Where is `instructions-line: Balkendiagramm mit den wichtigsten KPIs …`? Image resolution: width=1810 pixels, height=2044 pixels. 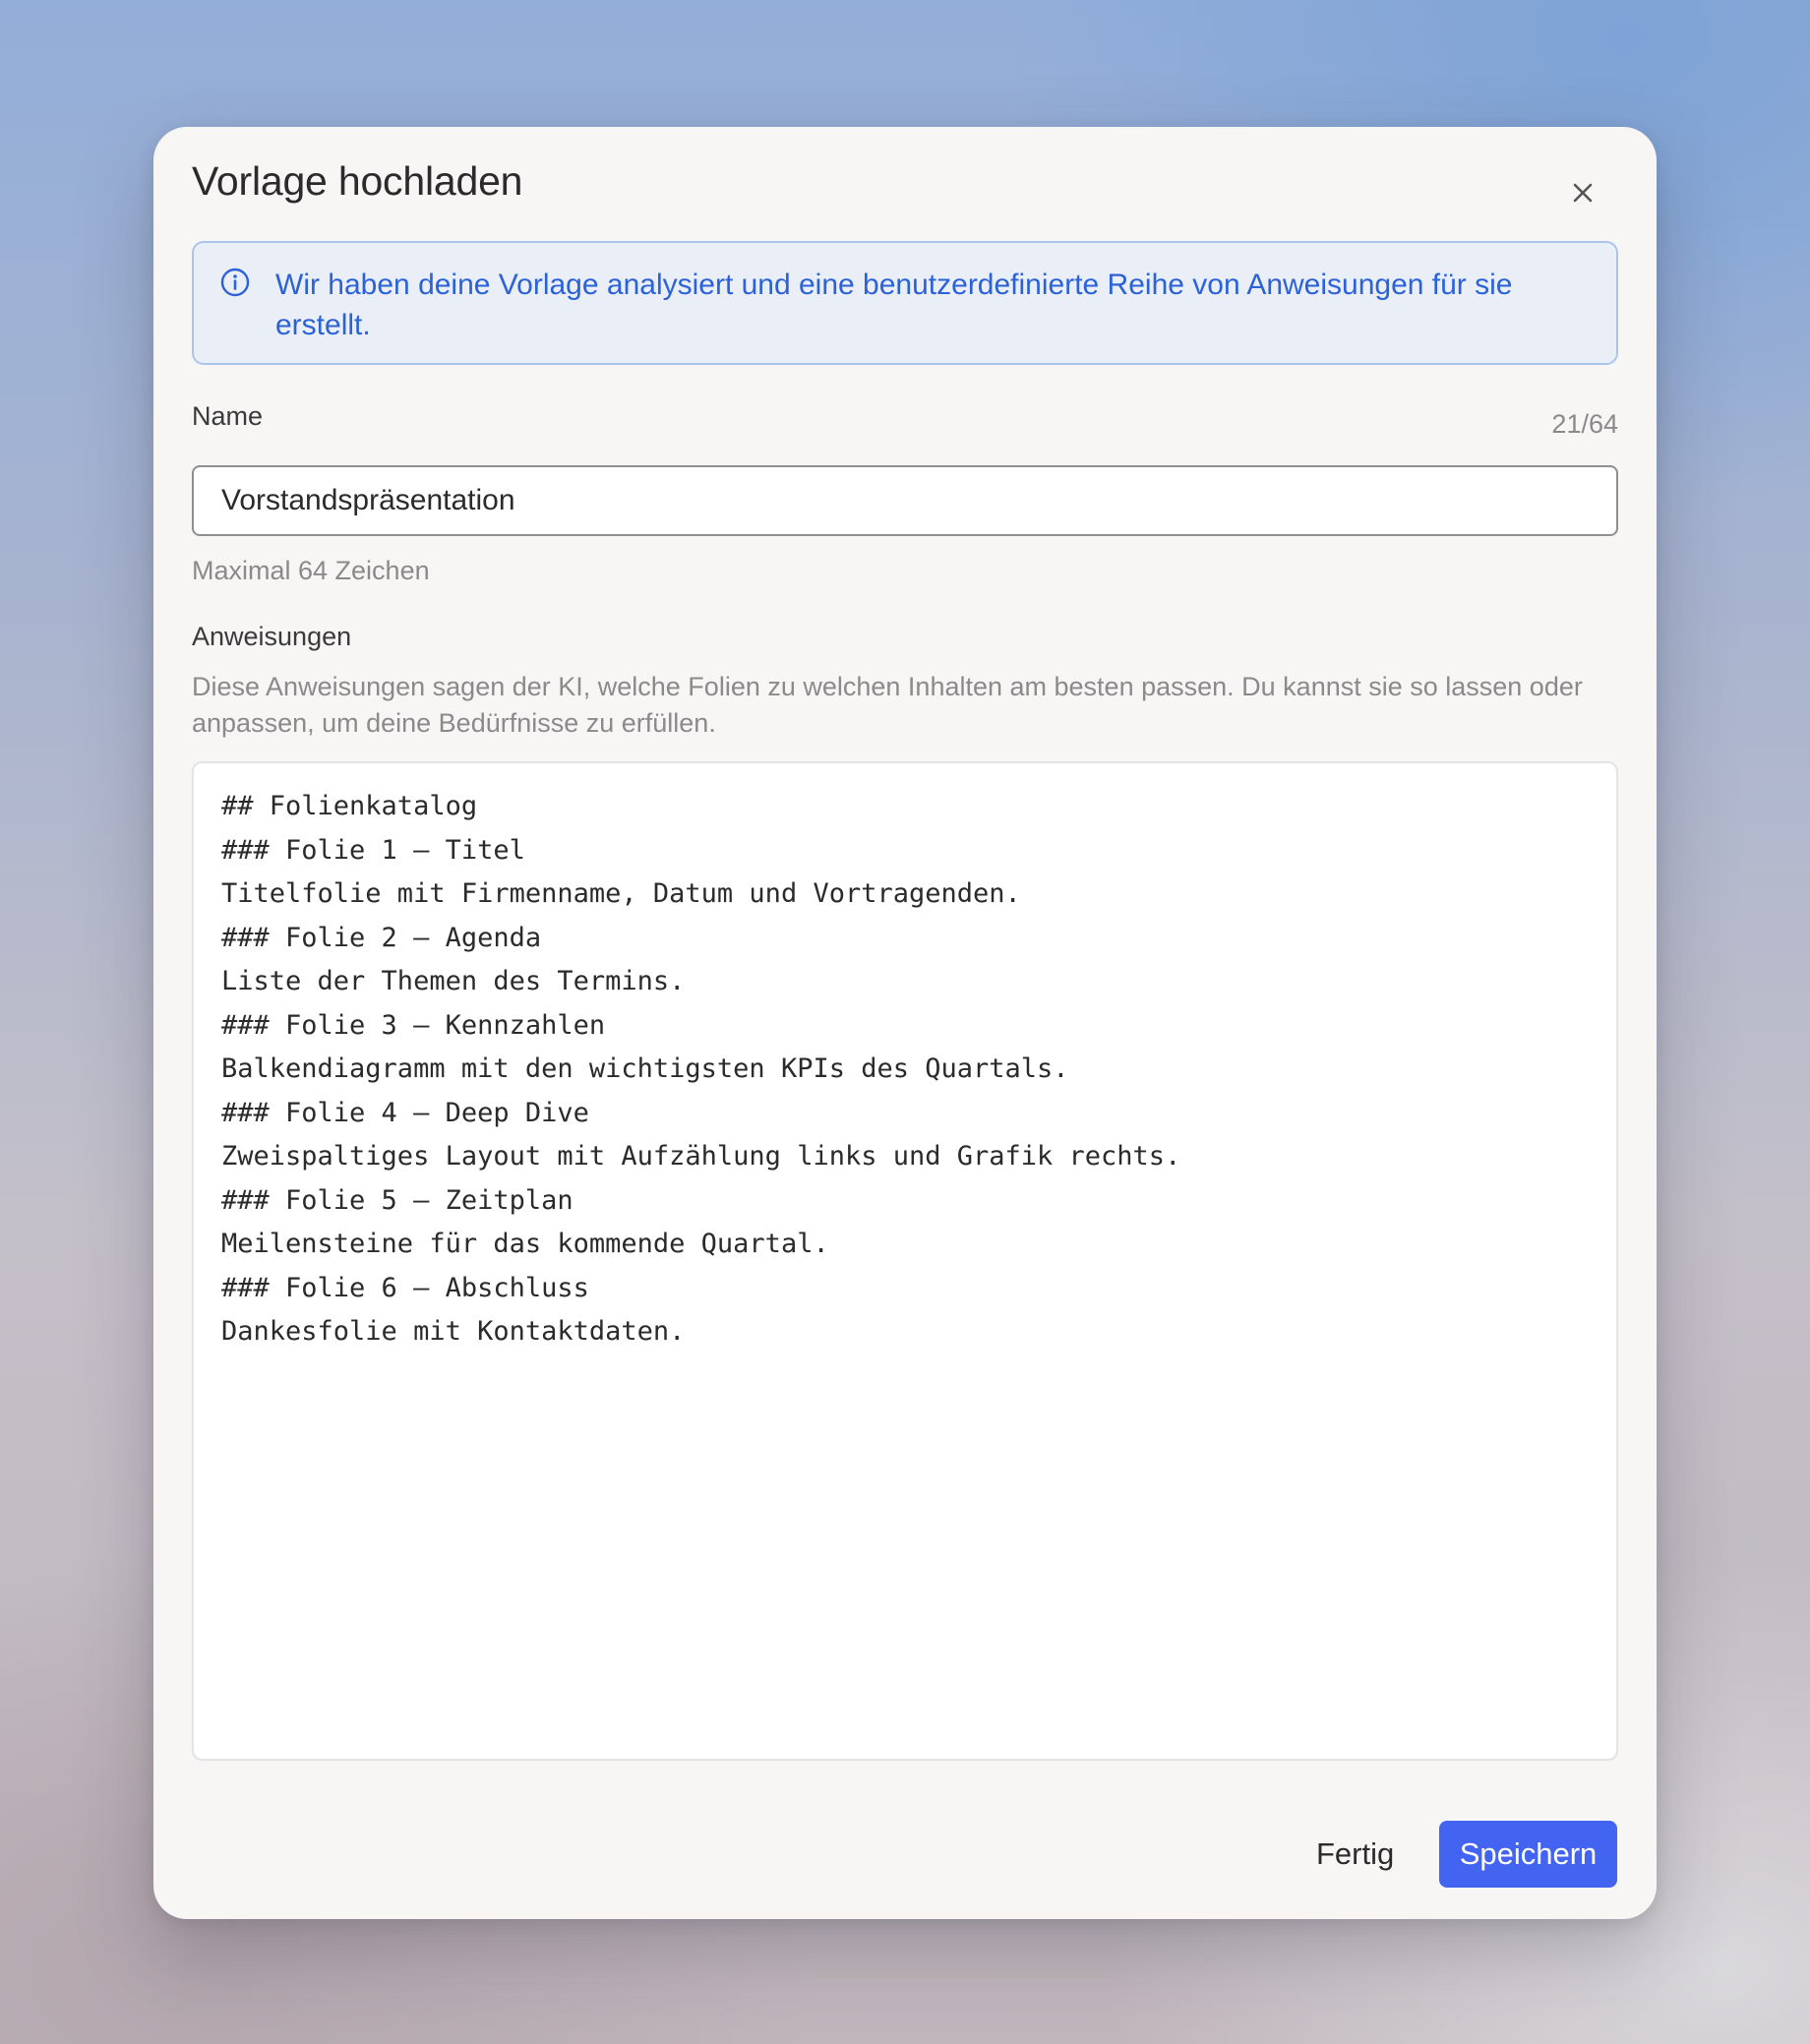
instructions-line: Balkendiagramm mit den wichtigsten KPIs … is located at coordinates (645, 1068).